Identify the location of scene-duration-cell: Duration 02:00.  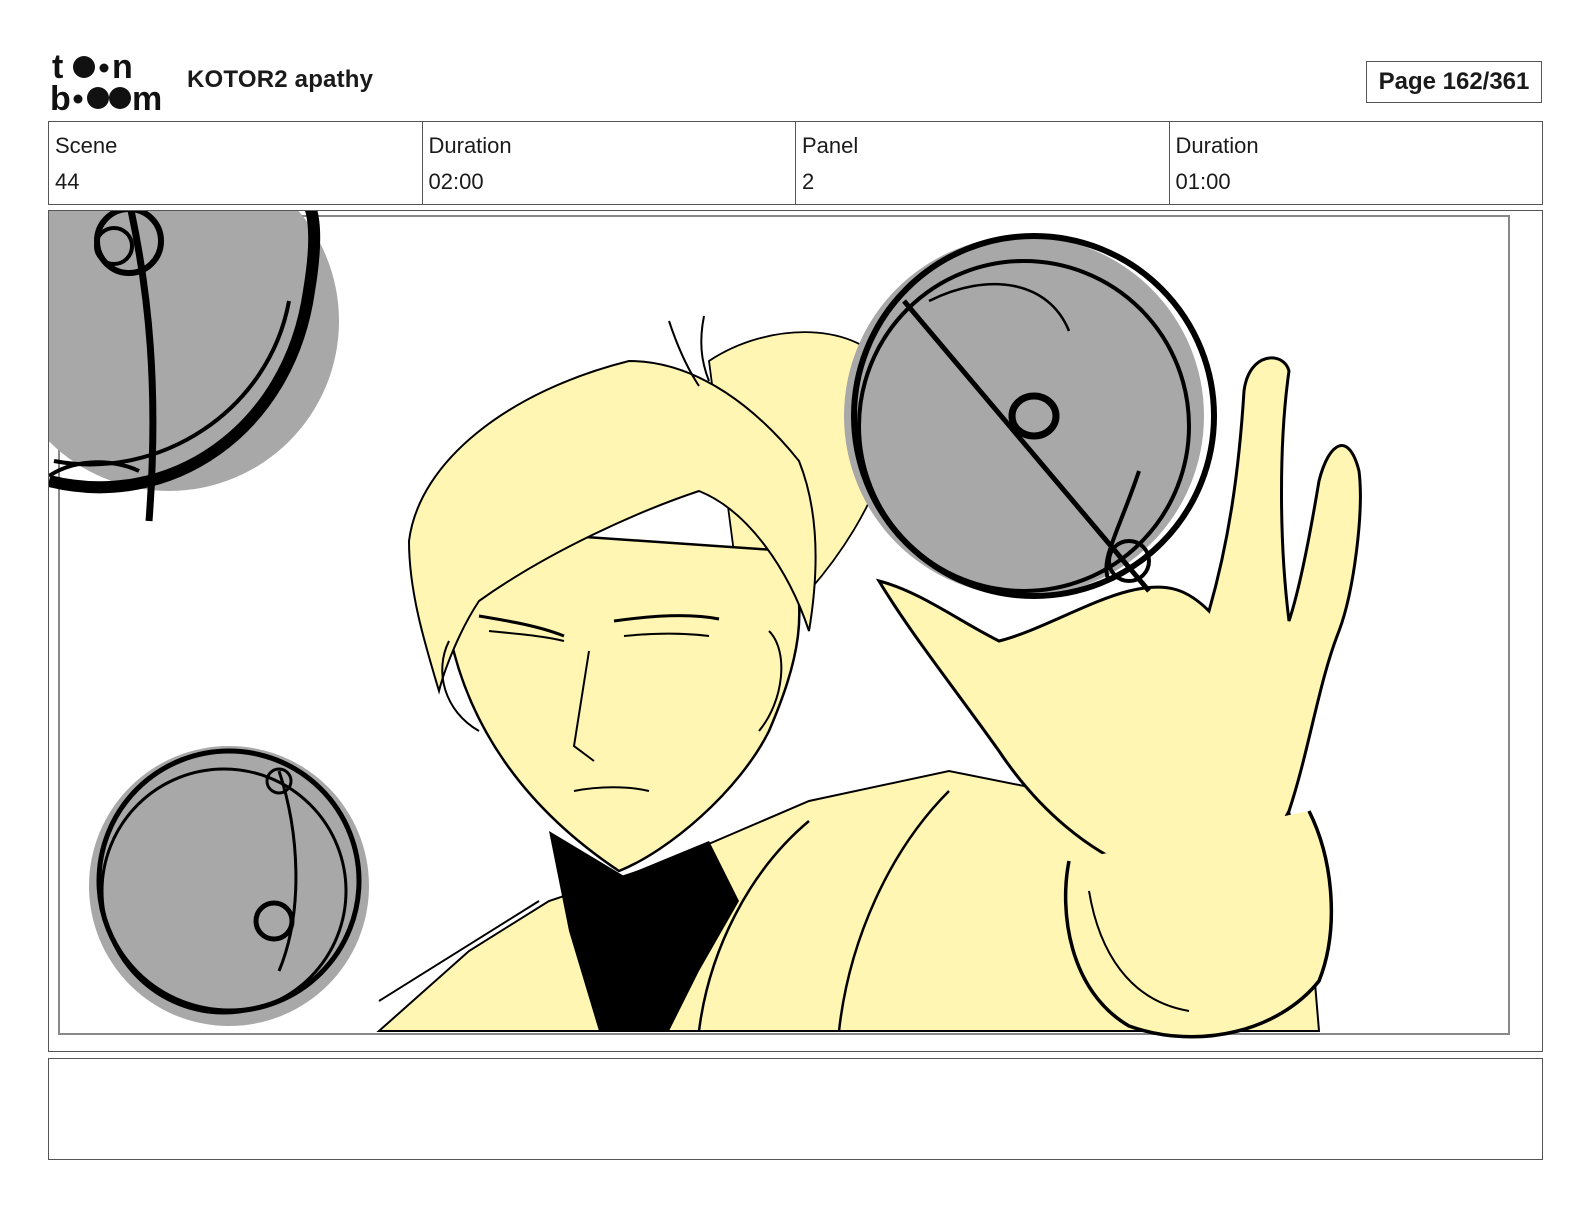
(609, 163).